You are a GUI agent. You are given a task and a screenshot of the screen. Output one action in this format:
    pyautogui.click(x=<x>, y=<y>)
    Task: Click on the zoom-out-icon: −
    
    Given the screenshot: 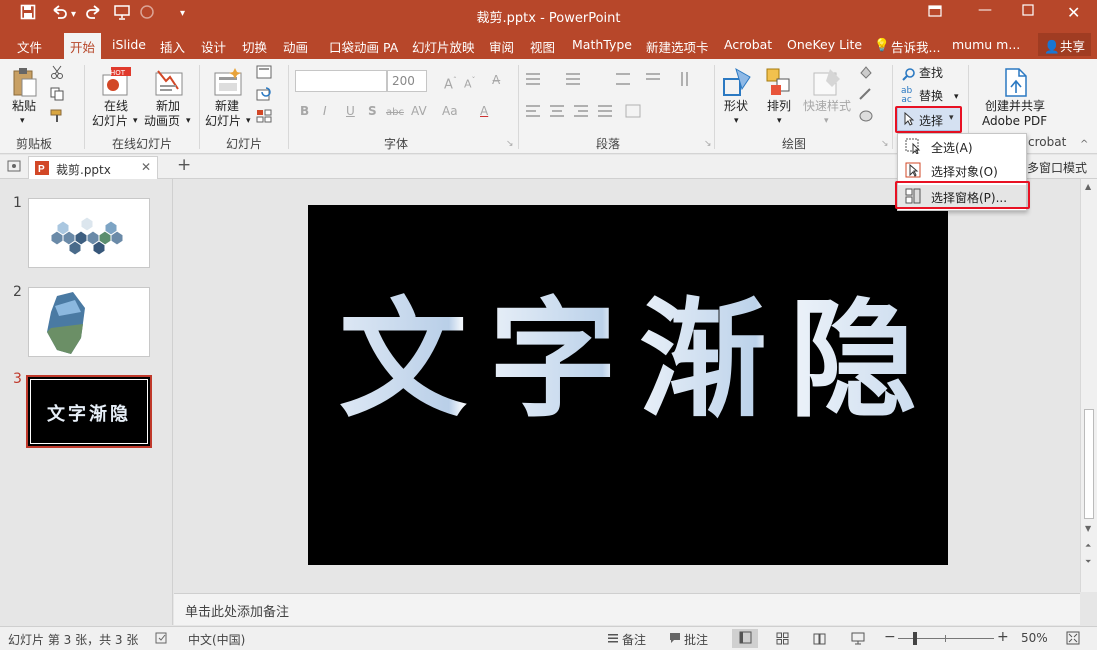 What is the action you would take?
    pyautogui.click(x=890, y=637)
    